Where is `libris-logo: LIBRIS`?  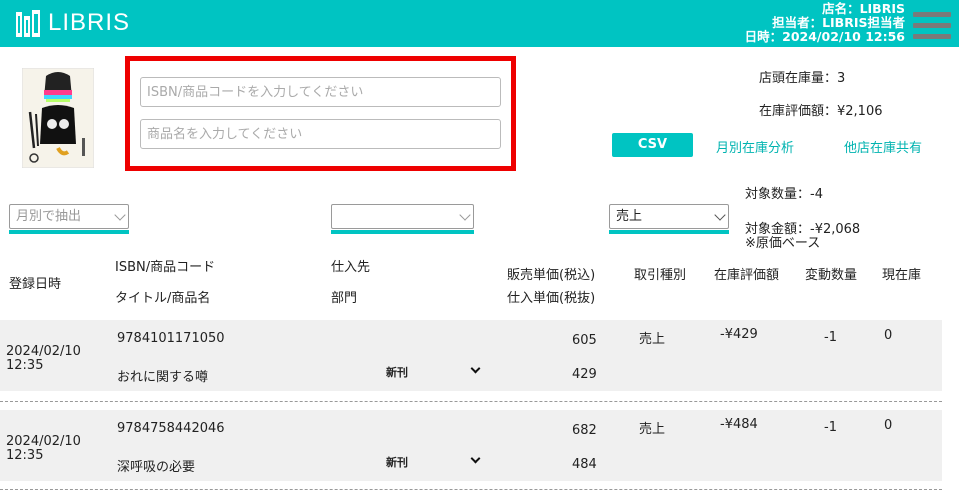 libris-logo: LIBRIS is located at coordinates (72, 23).